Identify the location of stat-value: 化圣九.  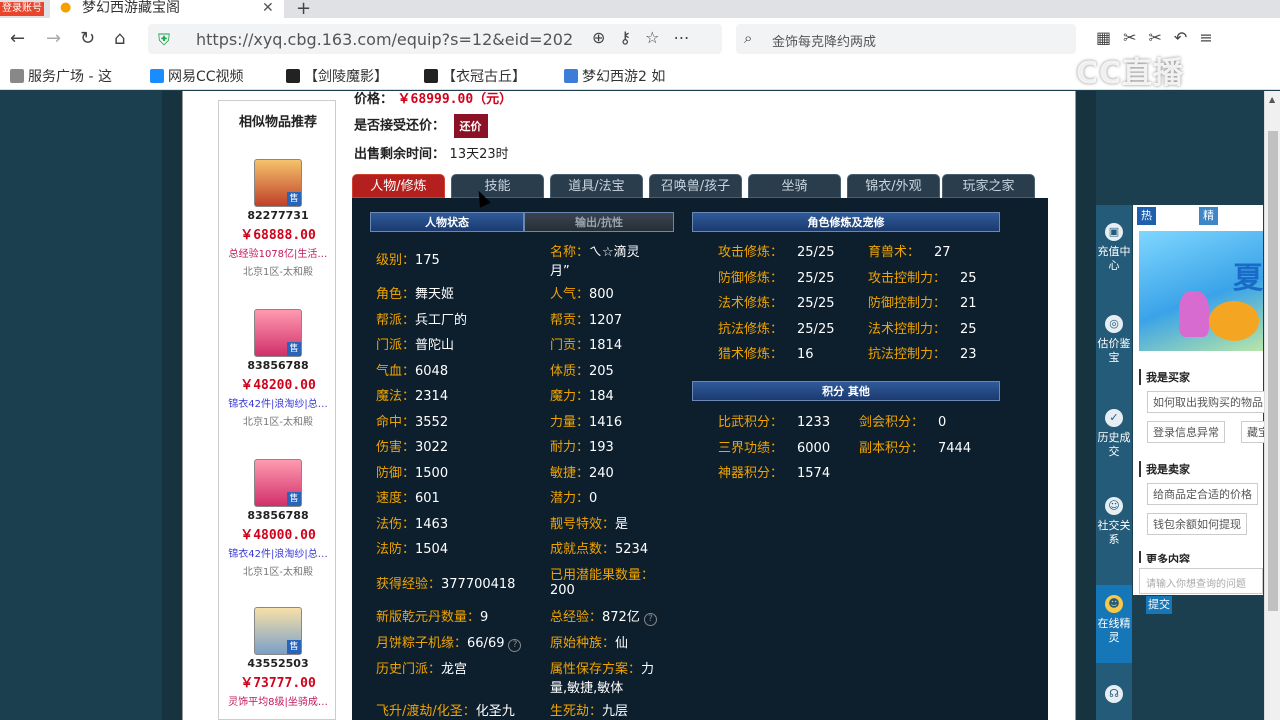
(495, 711).